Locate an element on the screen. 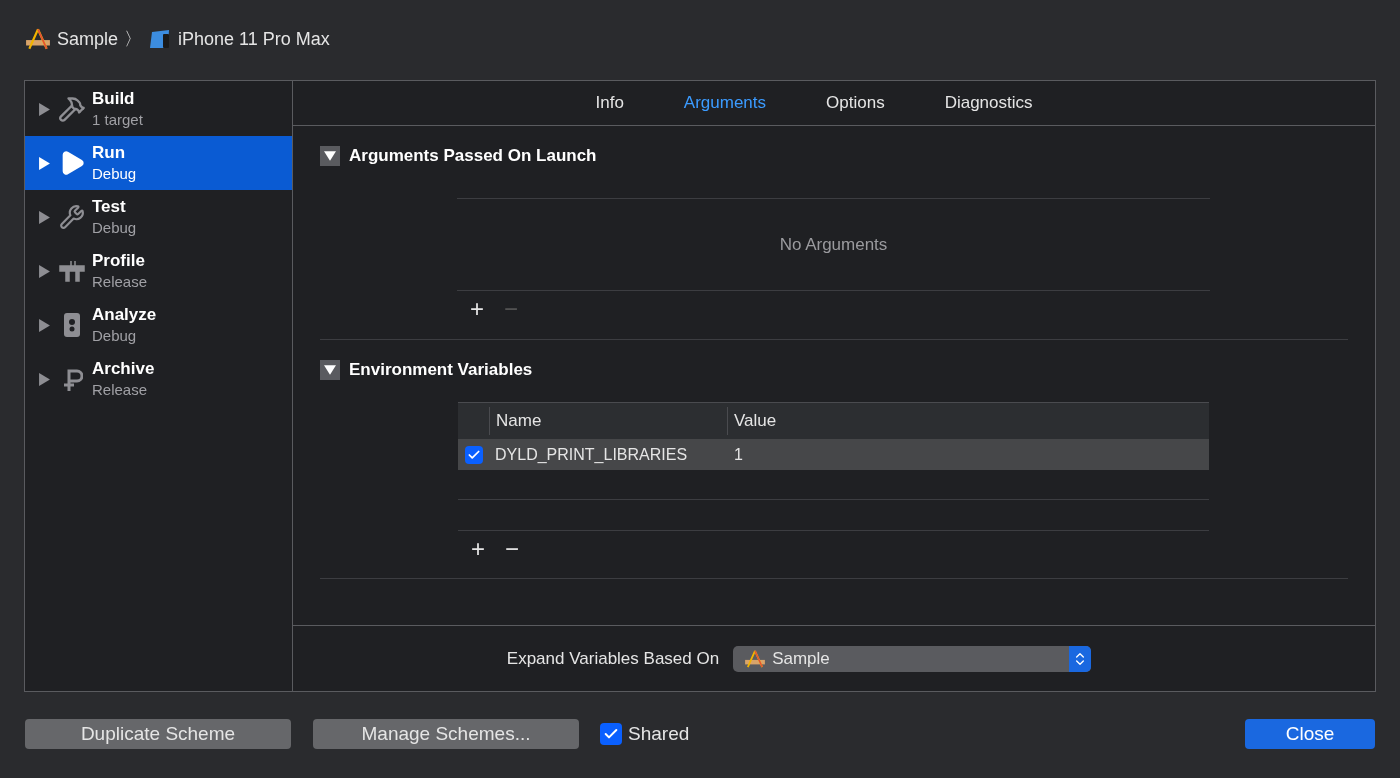 The height and width of the screenshot is (778, 1400). target-dropdown: Sample is located at coordinates (912, 658).